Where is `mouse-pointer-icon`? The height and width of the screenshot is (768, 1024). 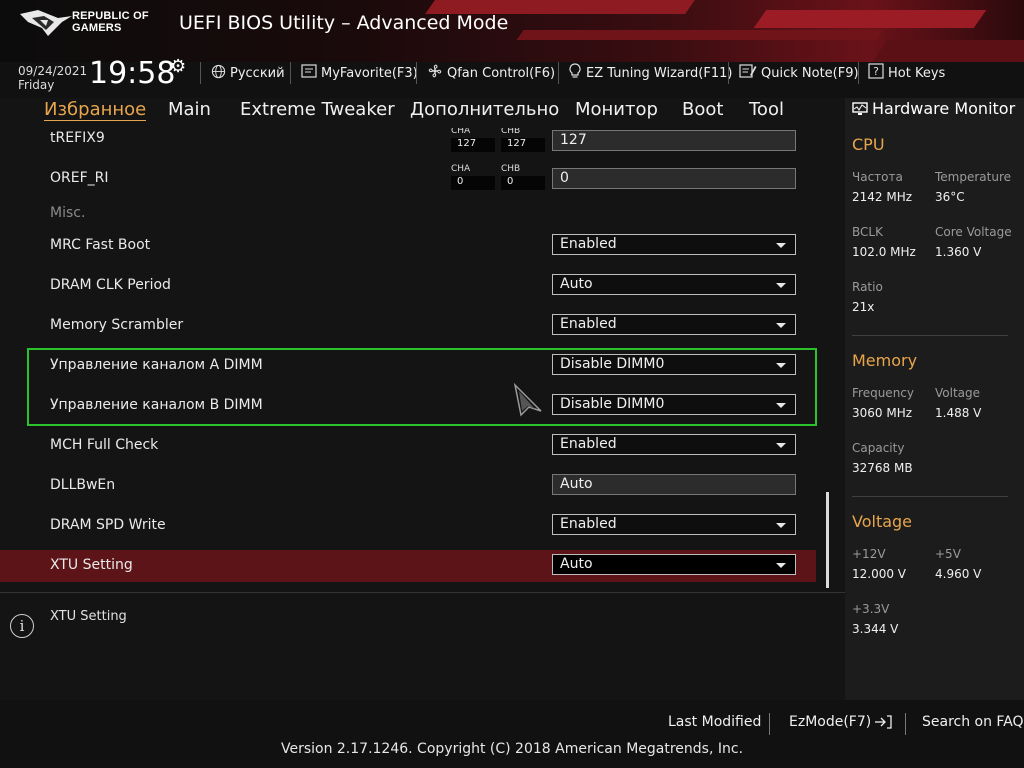 mouse-pointer-icon is located at coordinates (527, 400).